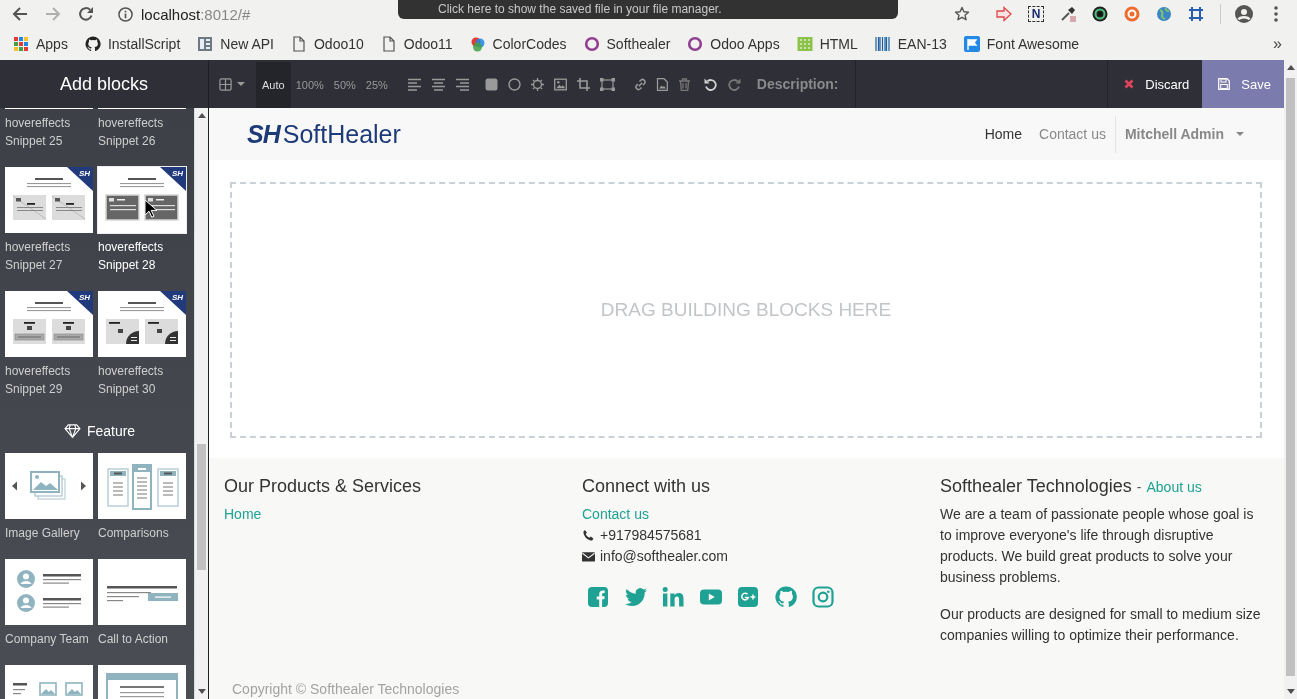 The image size is (1297, 699). I want to click on apps-grid-icon, so click(21, 44).